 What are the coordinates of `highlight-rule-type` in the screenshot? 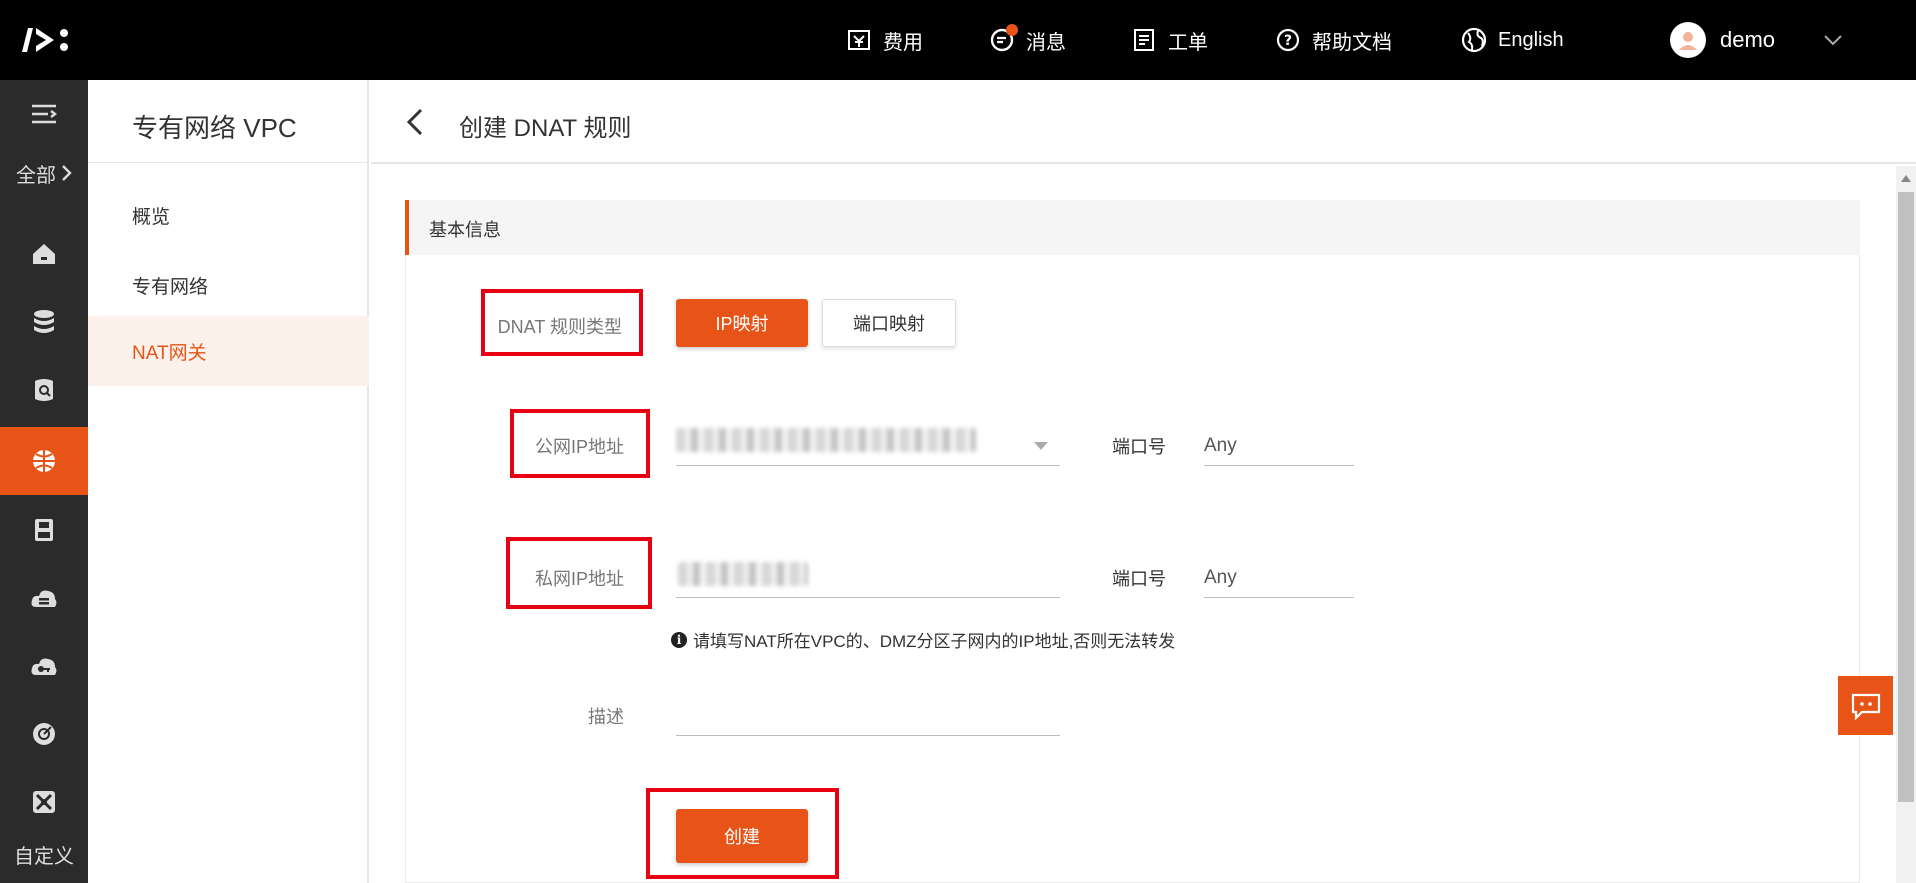 It's located at (562, 322).